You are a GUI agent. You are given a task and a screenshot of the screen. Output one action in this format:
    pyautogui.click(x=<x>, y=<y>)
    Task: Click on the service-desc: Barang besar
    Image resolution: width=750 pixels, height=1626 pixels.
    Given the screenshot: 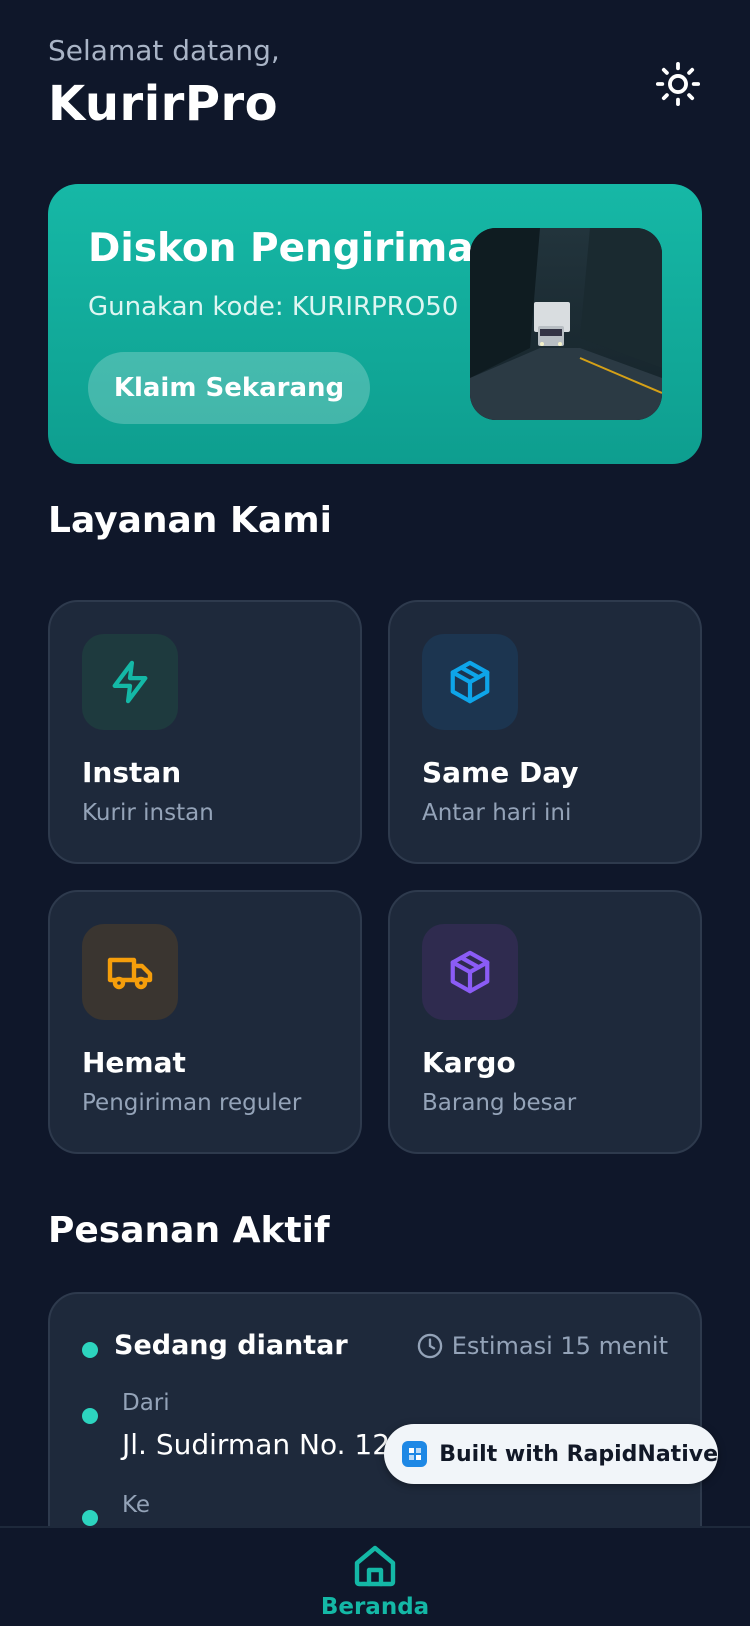 What is the action you would take?
    pyautogui.click(x=499, y=1103)
    